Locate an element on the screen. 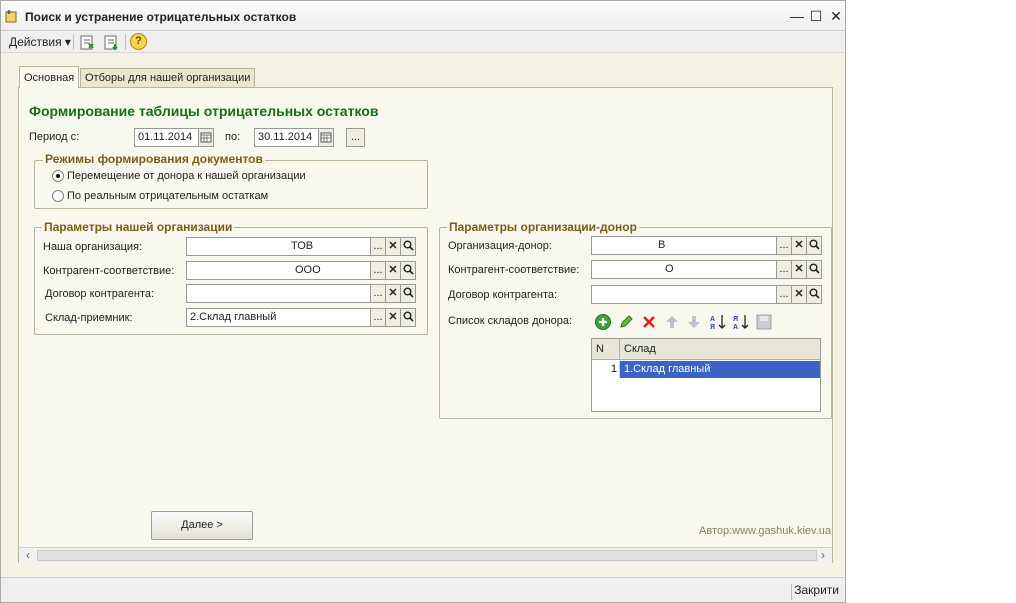 This screenshot has width=1016, height=603. maximize-button: ☐ is located at coordinates (816, 16).